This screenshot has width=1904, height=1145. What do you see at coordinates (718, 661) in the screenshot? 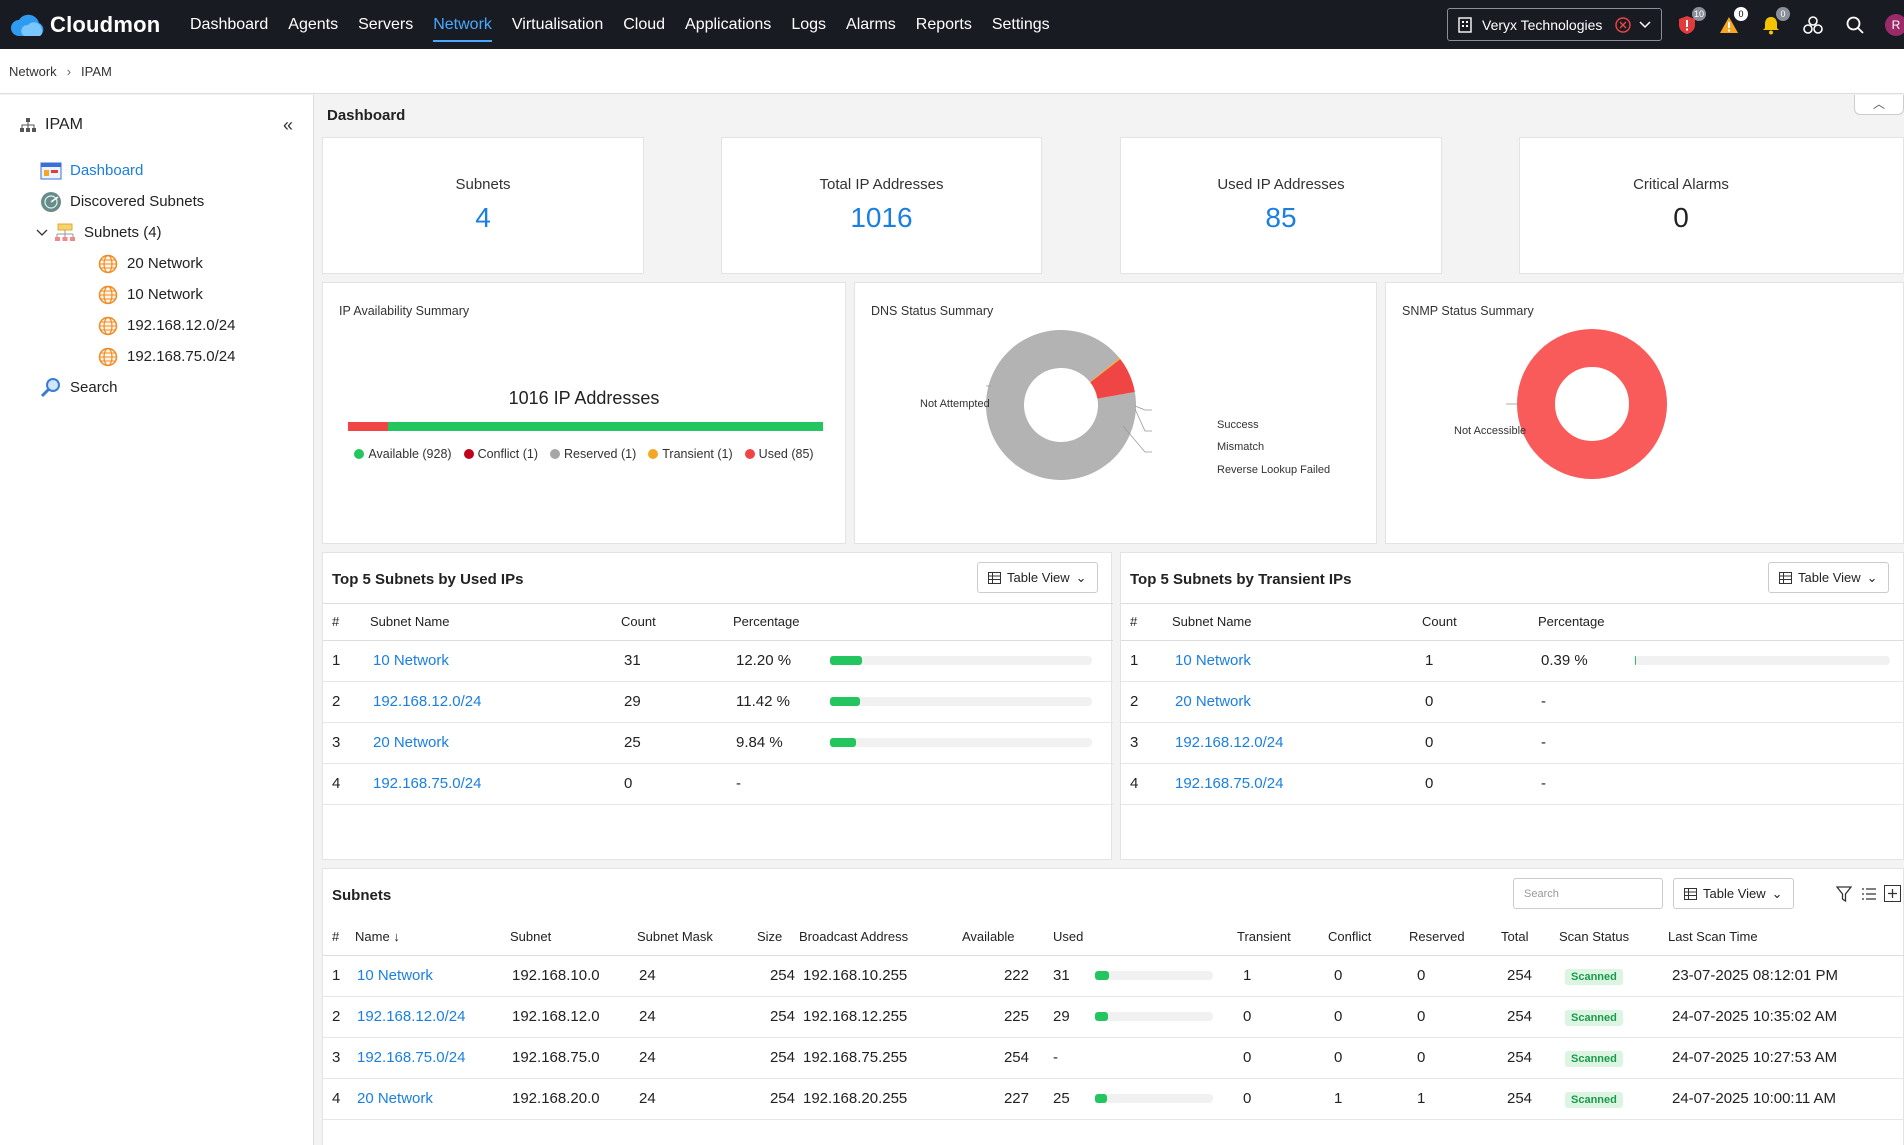
I see `table-row: 1 10 Network 31 12.20 %` at bounding box center [718, 661].